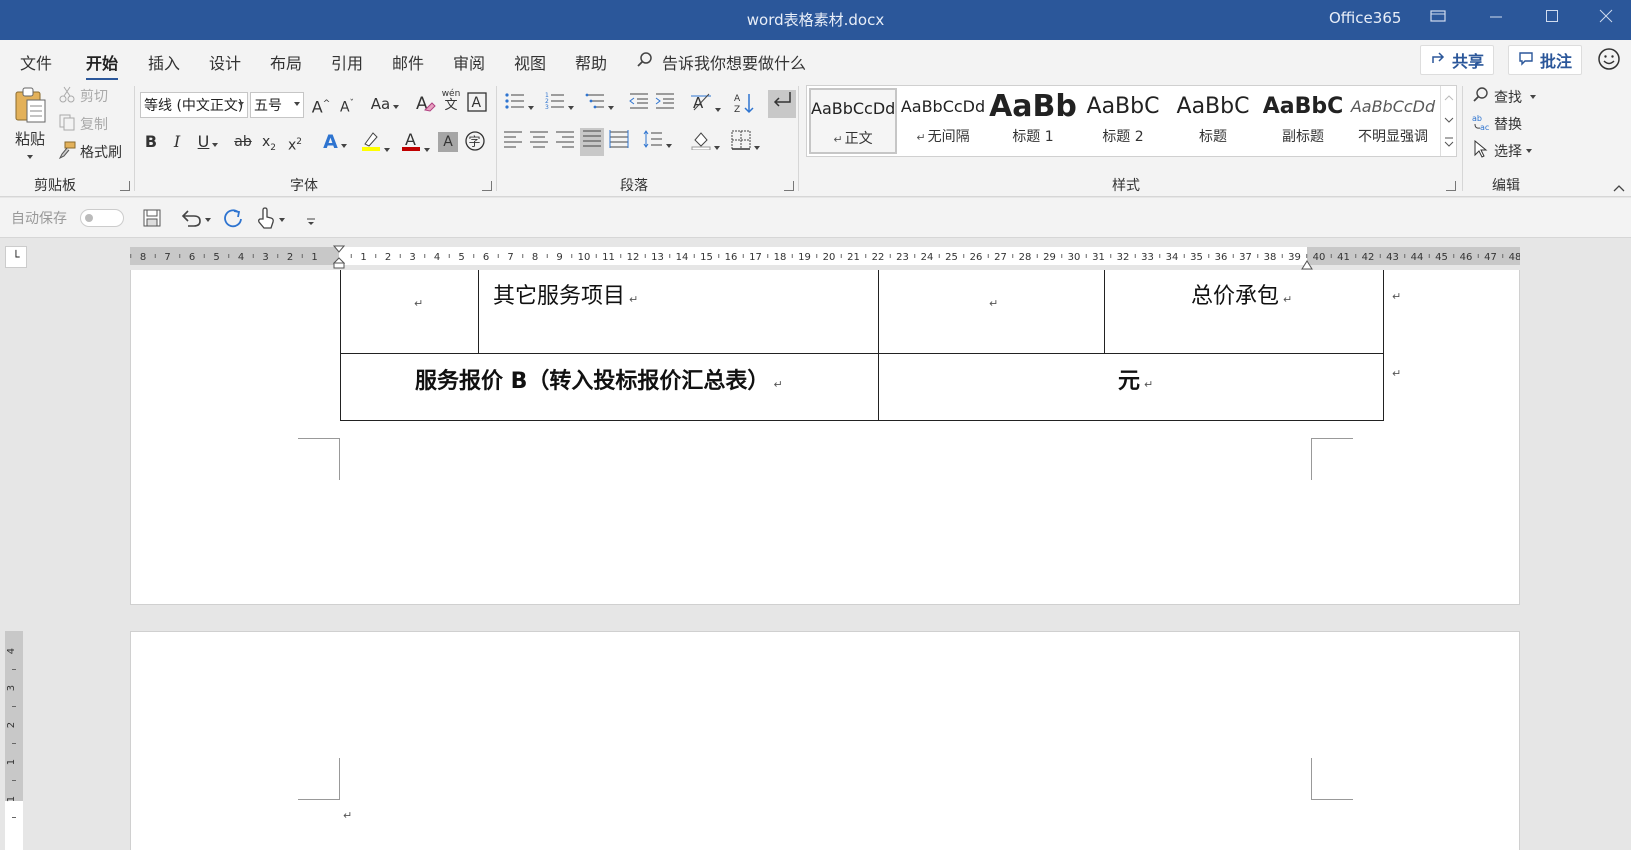  Describe the element at coordinates (1319, 257) in the screenshot. I see `ruler-number: 40` at that location.